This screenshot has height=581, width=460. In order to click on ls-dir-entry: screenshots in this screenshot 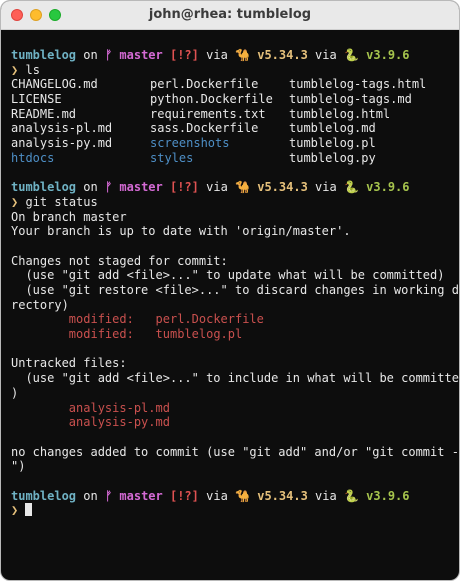, I will do `click(190, 143)`.